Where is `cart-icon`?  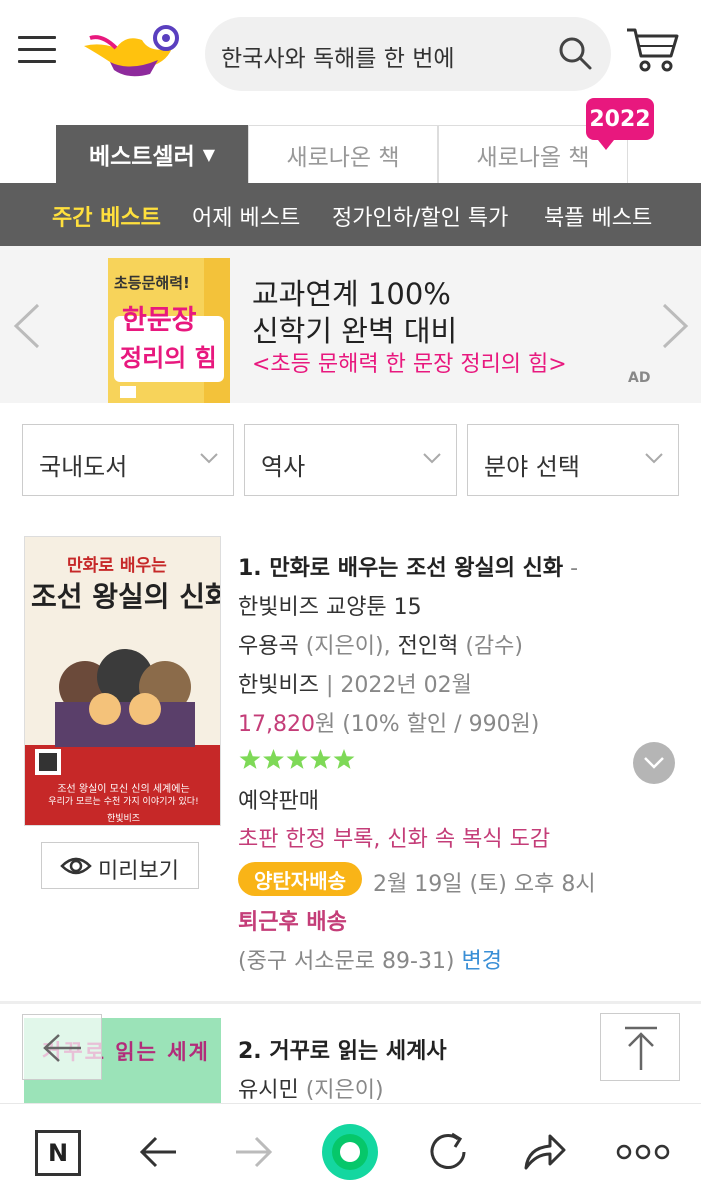 cart-icon is located at coordinates (652, 50).